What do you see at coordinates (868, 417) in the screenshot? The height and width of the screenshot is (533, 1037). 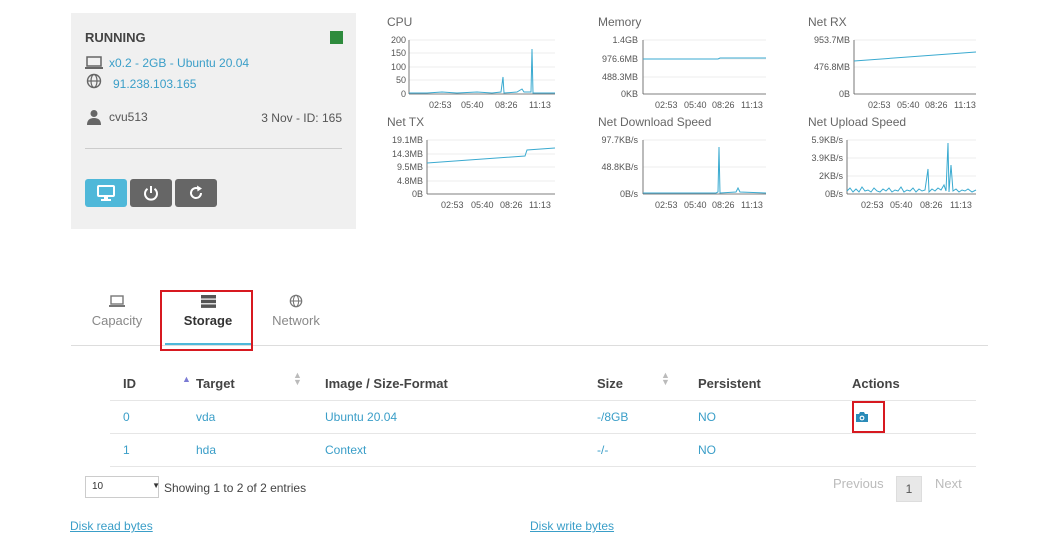 I see `snapshot-button-highlight` at bounding box center [868, 417].